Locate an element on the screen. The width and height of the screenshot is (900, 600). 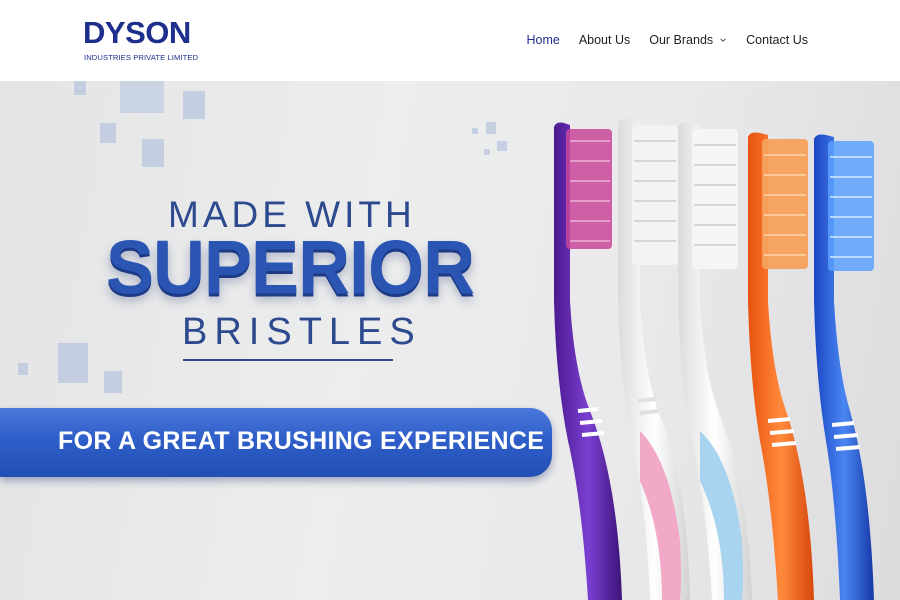
tagline-text: FOR A GREAT BRUSHING EXPERIENCE is located at coordinates (301, 441).